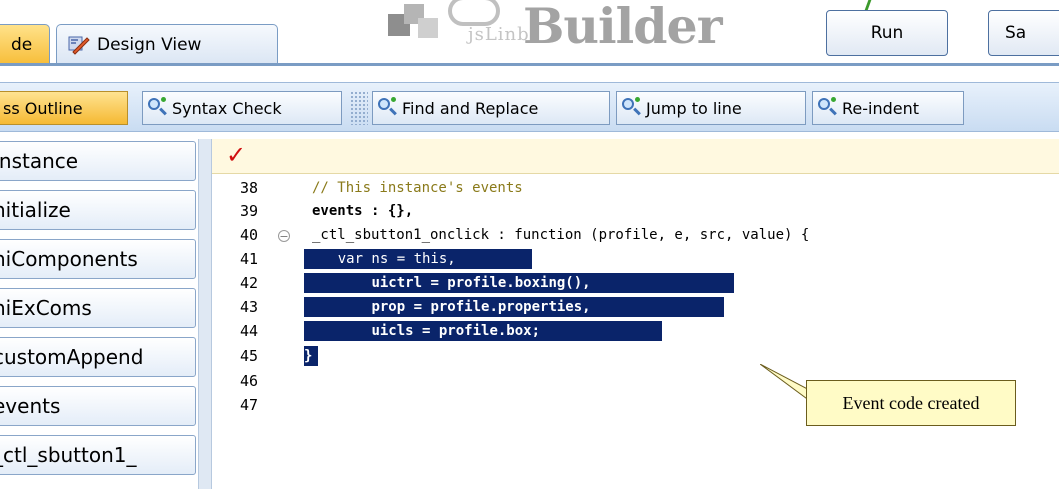 This screenshot has height=489, width=1059. I want to click on tab-source-label: de, so click(22, 44).